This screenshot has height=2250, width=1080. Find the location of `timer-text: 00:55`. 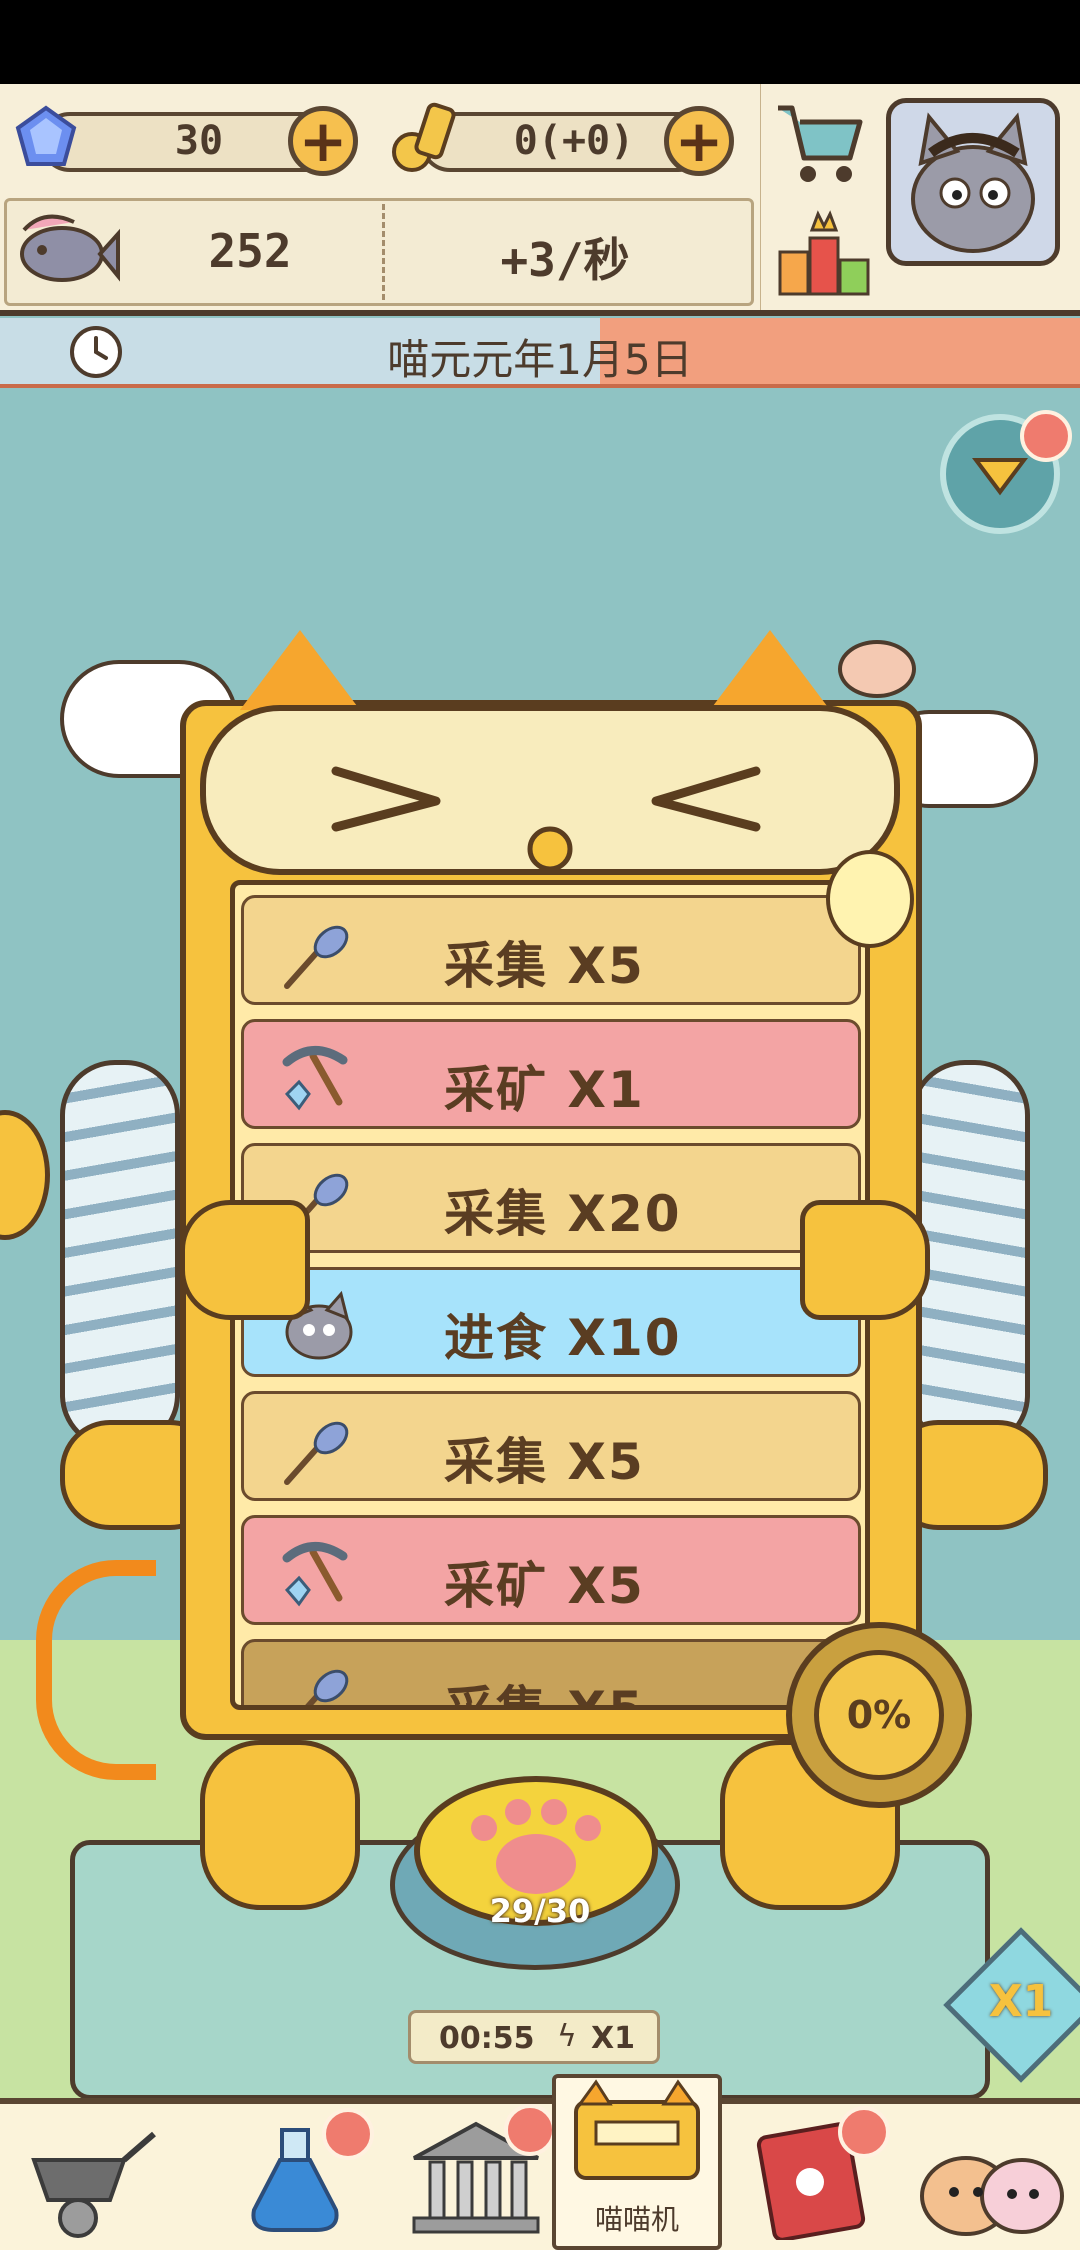

timer-text: 00:55 is located at coordinates (487, 2038).